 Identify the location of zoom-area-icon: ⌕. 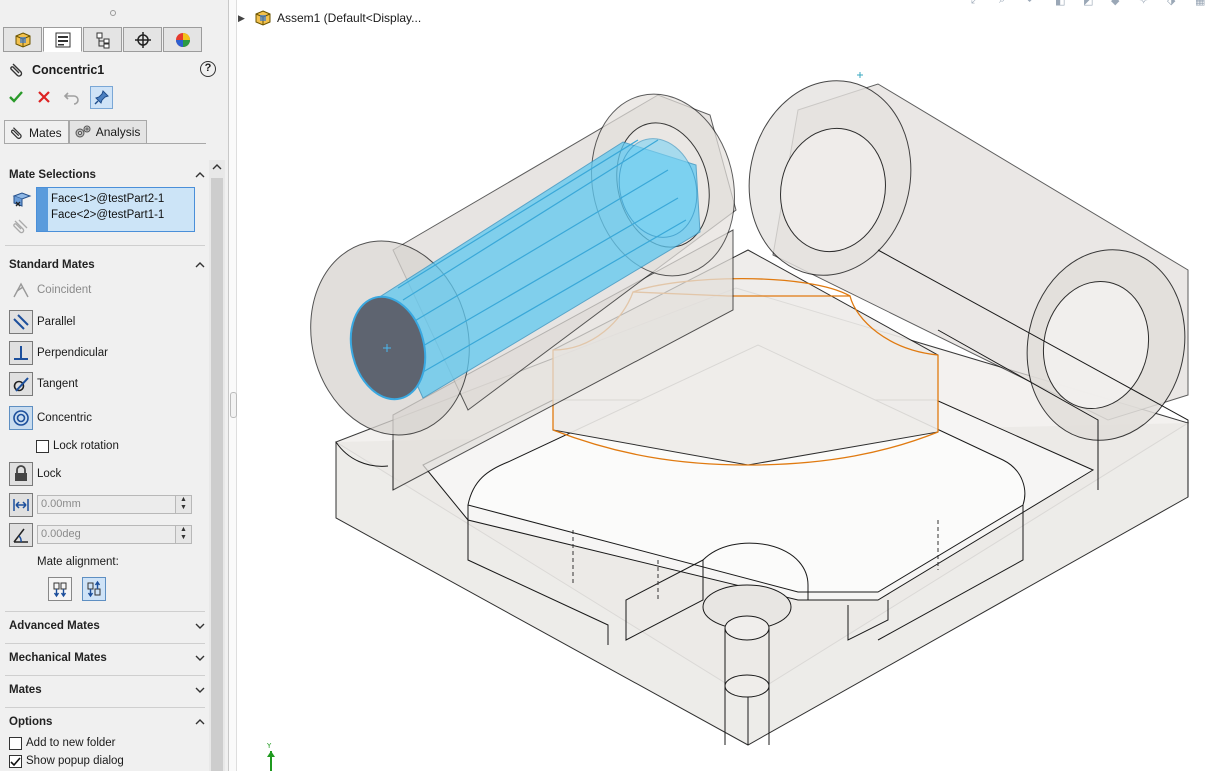
(1006, 3).